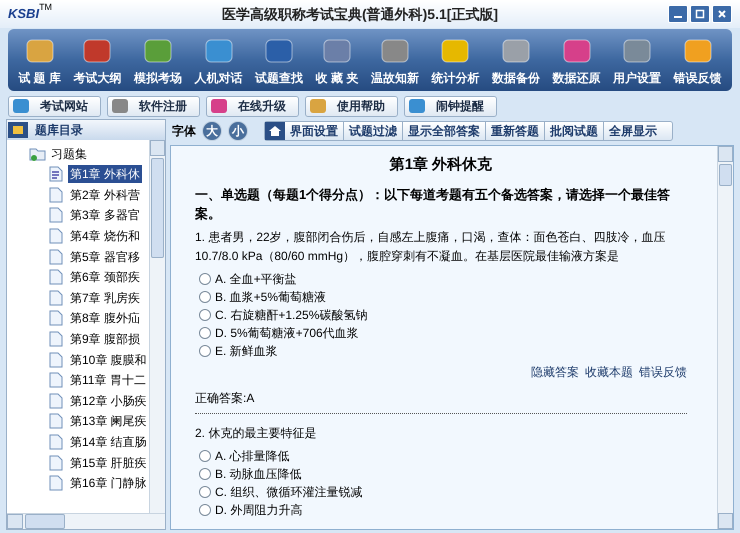 The height and width of the screenshot is (533, 740). What do you see at coordinates (637, 61) in the screenshot?
I see `toolbar-button: 用户设置` at bounding box center [637, 61].